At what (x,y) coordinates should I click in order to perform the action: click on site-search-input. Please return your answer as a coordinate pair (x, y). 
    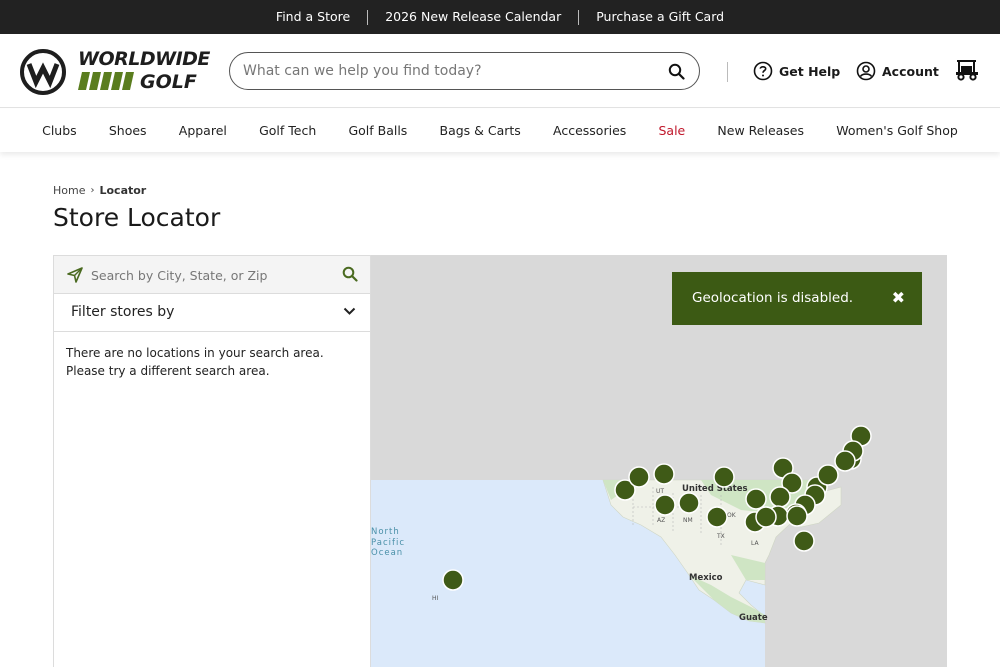
    Looking at the image, I should click on (448, 71).